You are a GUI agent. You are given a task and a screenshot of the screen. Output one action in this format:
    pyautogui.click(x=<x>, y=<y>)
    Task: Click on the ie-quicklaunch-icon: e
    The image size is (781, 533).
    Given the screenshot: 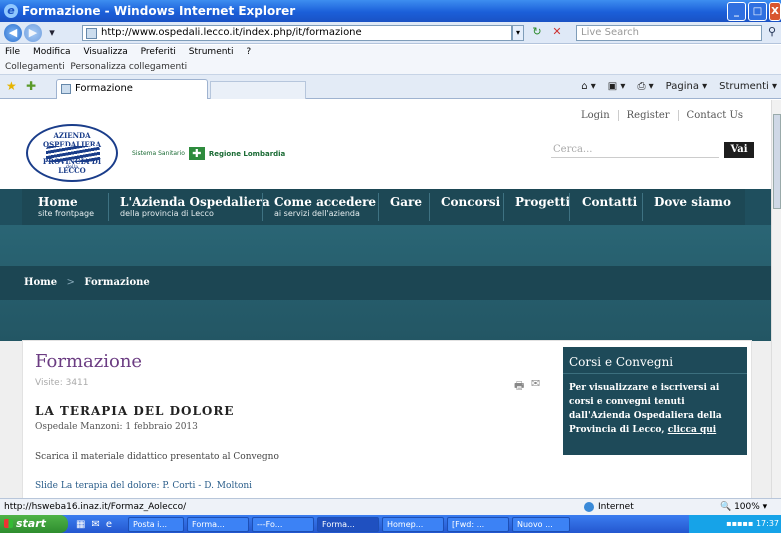 What is the action you would take?
    pyautogui.click(x=109, y=524)
    